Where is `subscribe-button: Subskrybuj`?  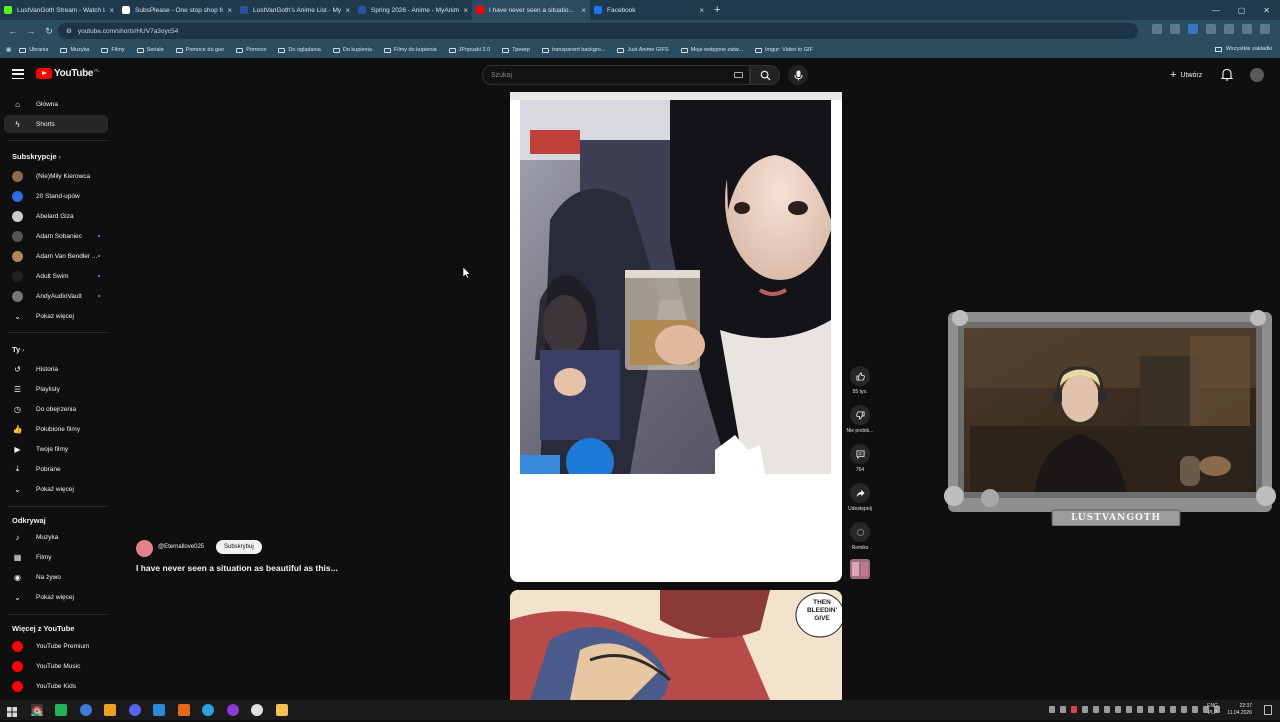
subscribe-button: Subskrybuj is located at coordinates (239, 547).